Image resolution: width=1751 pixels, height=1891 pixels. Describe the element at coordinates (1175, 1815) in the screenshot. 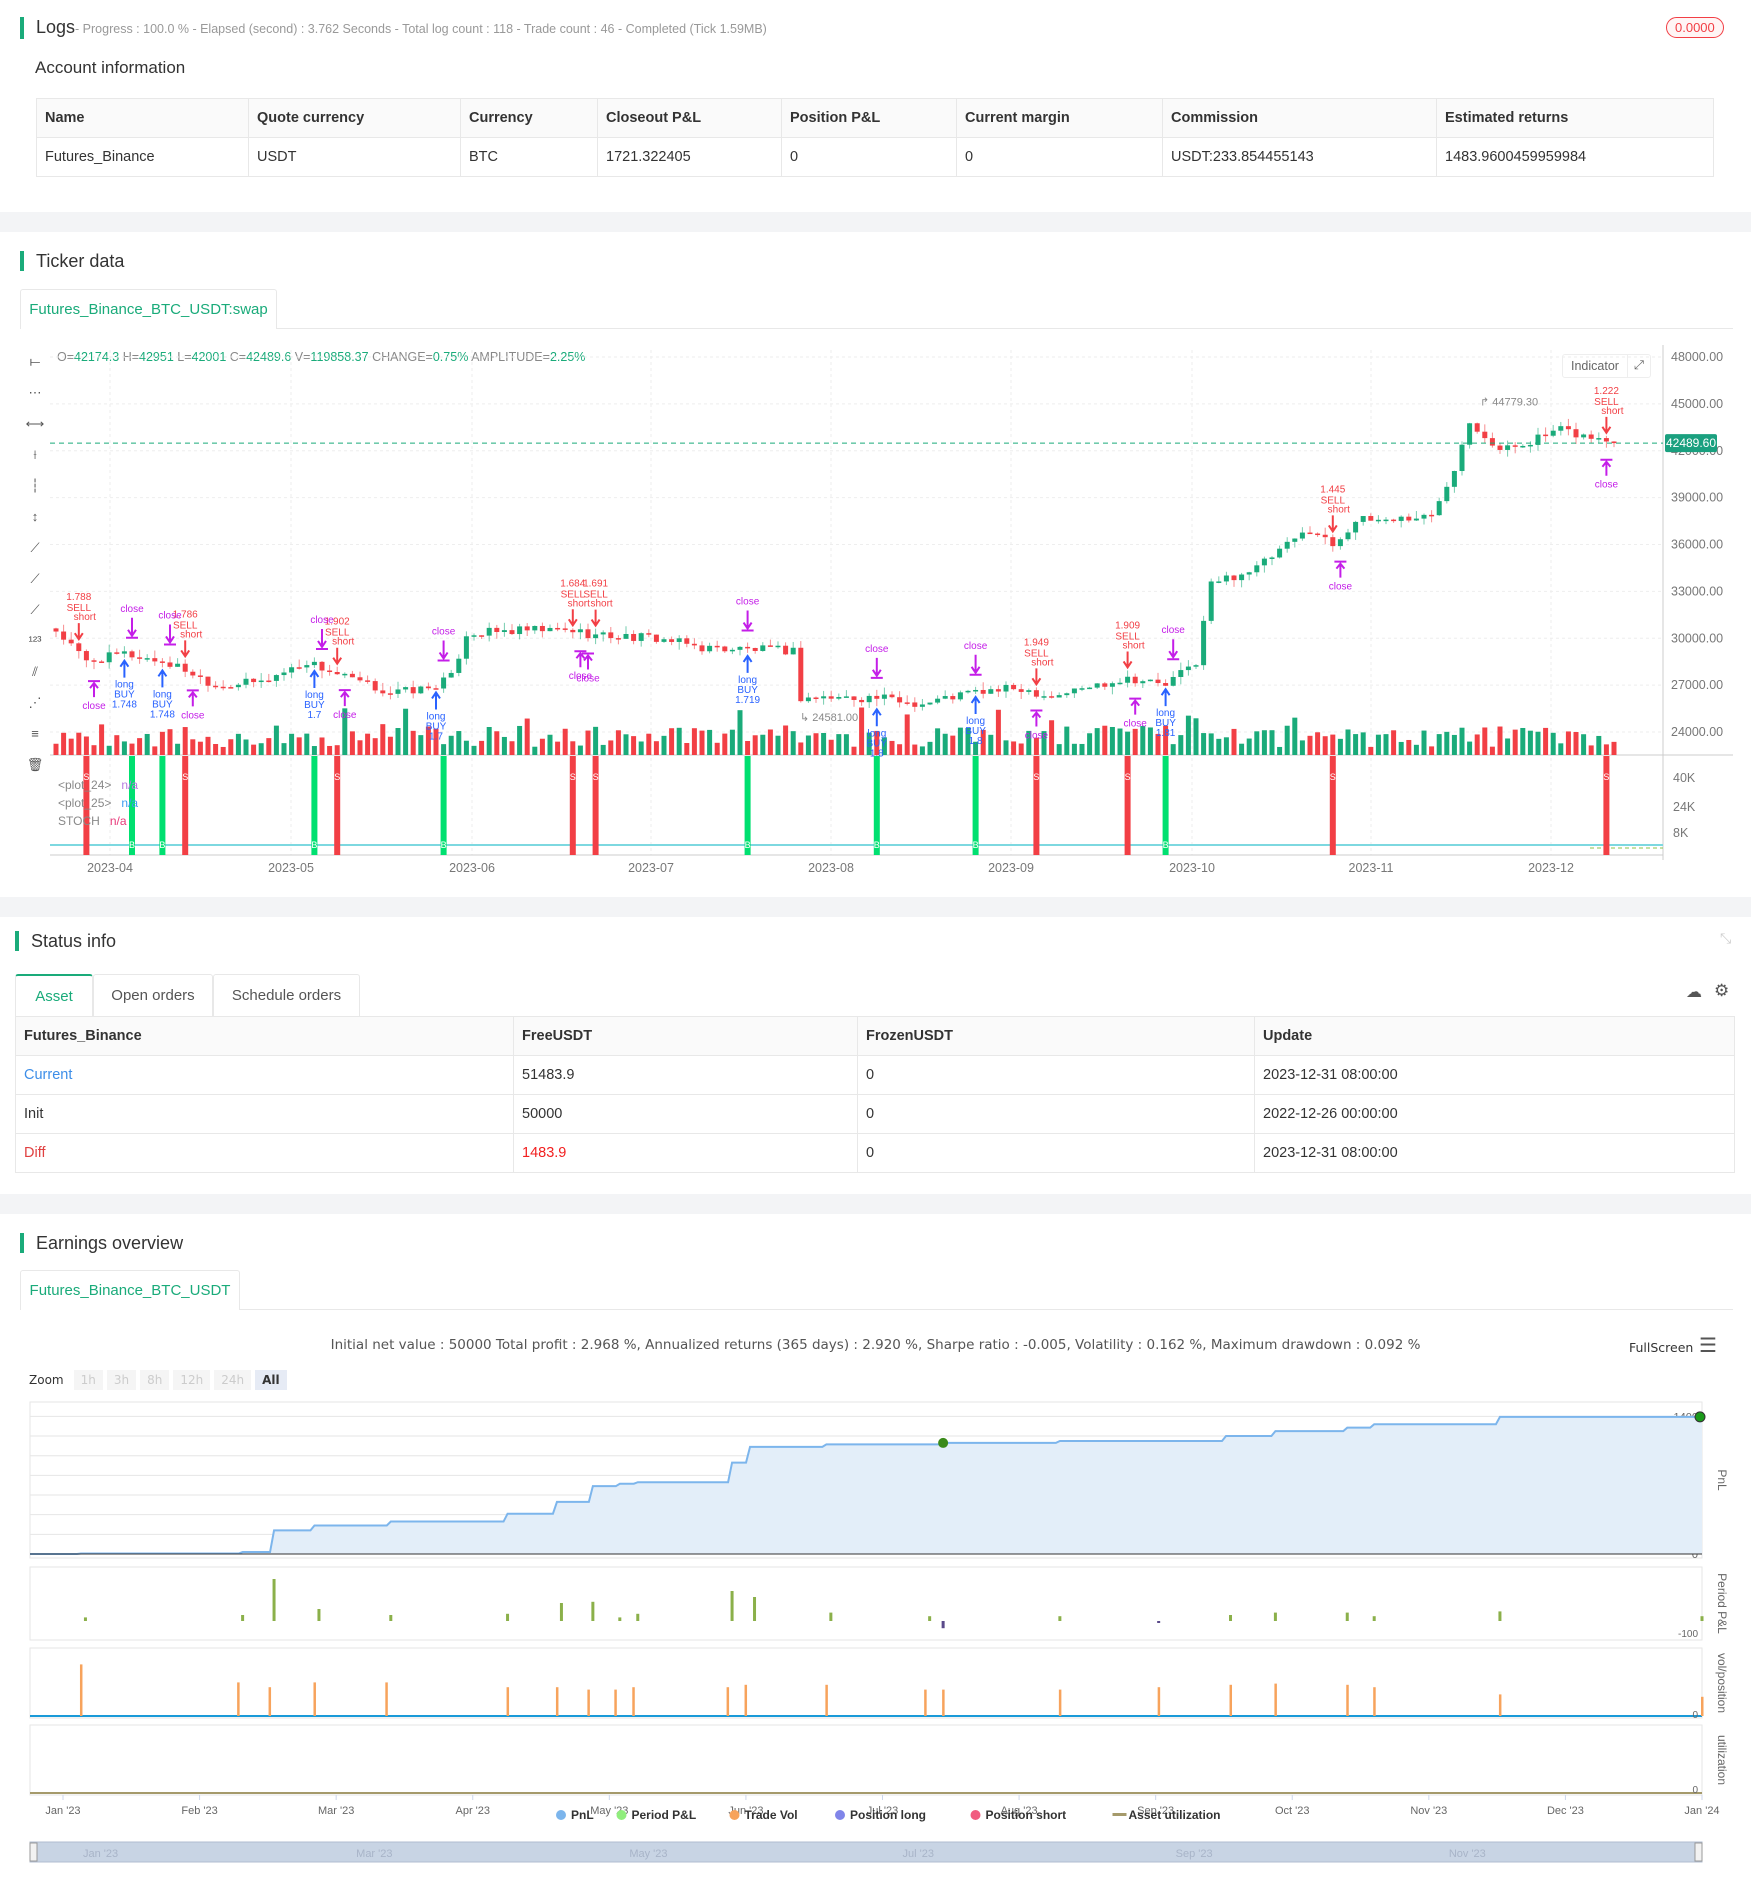

I see `legend-item: Asset utilization` at that location.